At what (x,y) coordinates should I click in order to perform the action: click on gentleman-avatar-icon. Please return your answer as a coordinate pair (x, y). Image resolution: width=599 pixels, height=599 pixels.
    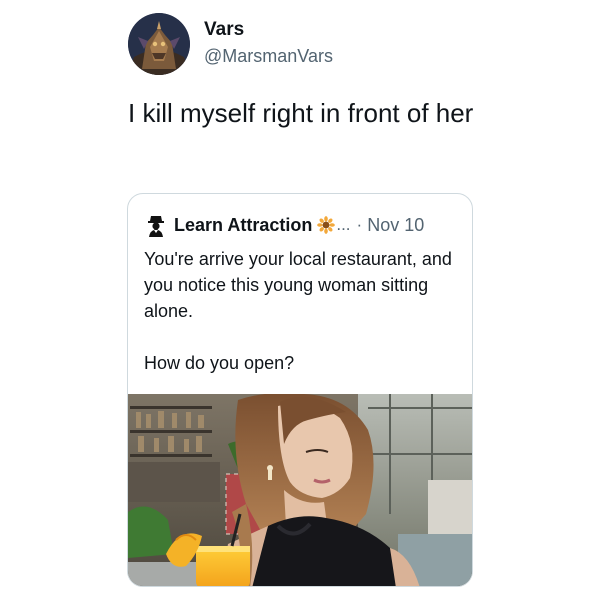
    Looking at the image, I should click on (156, 225).